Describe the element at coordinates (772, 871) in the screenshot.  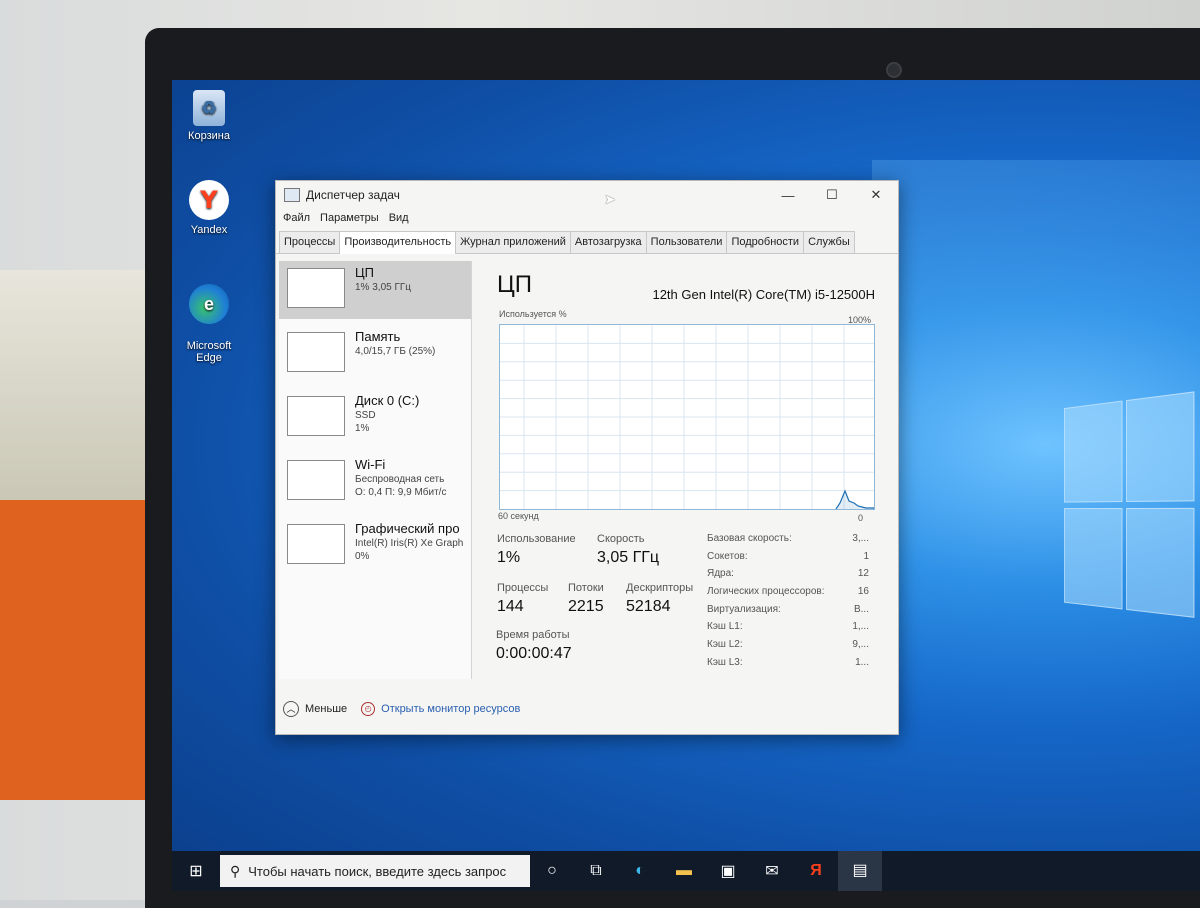
I see `mail-icon: ✉` at that location.